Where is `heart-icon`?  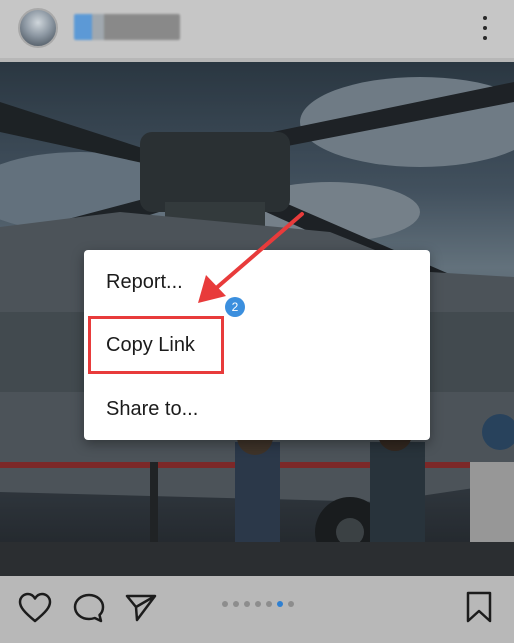 heart-icon is located at coordinates (35, 608).